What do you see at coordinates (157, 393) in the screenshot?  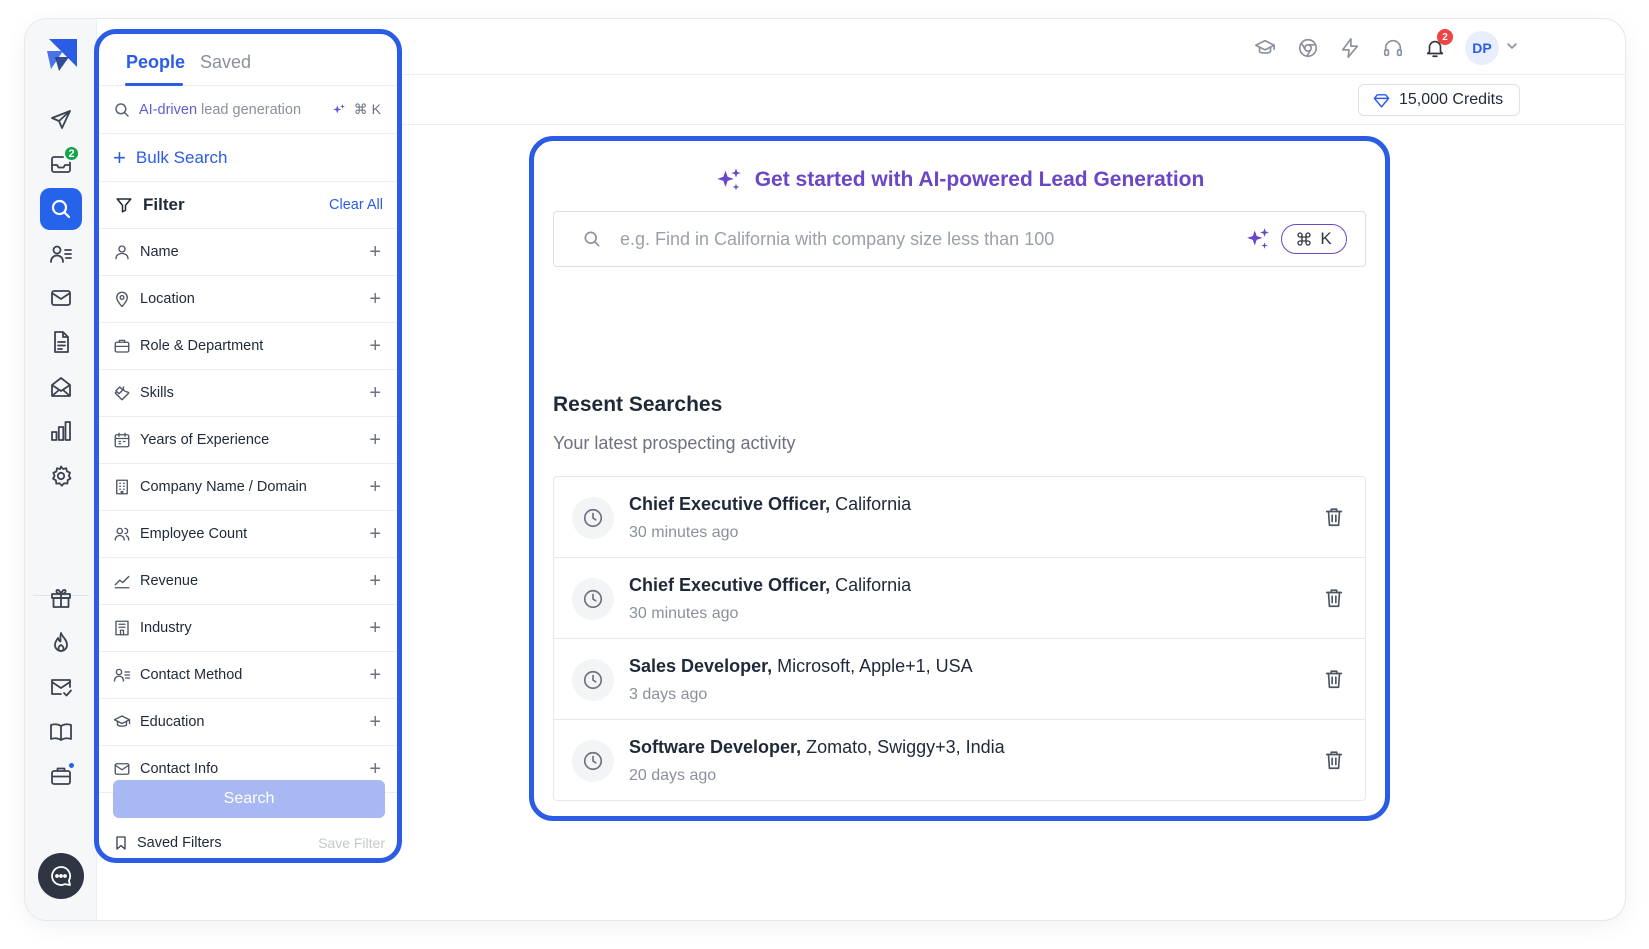 I see `filter-item-label: Skills` at bounding box center [157, 393].